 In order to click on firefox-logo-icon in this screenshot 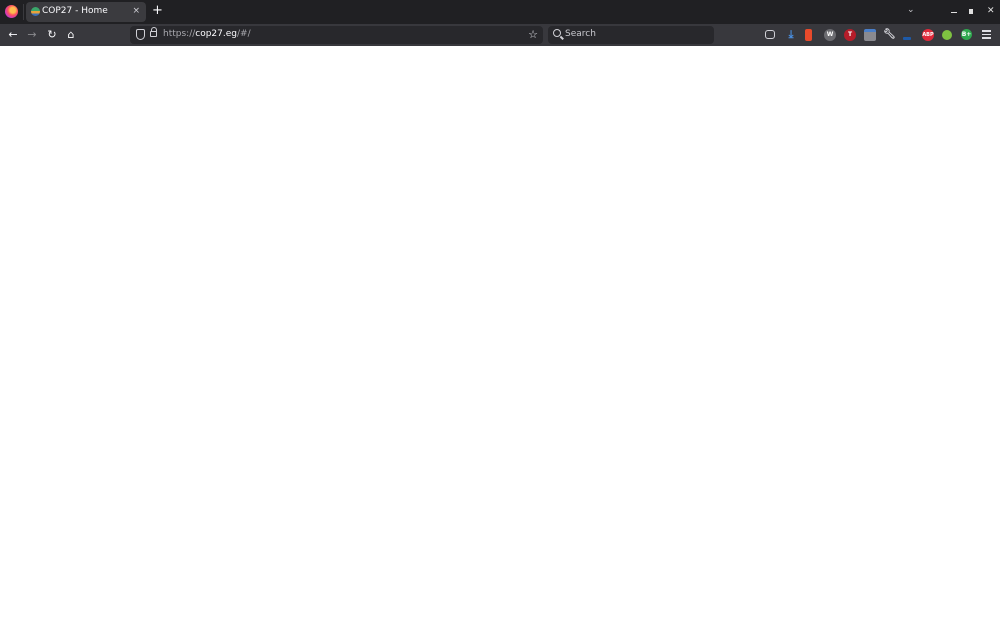, I will do `click(11, 11)`.